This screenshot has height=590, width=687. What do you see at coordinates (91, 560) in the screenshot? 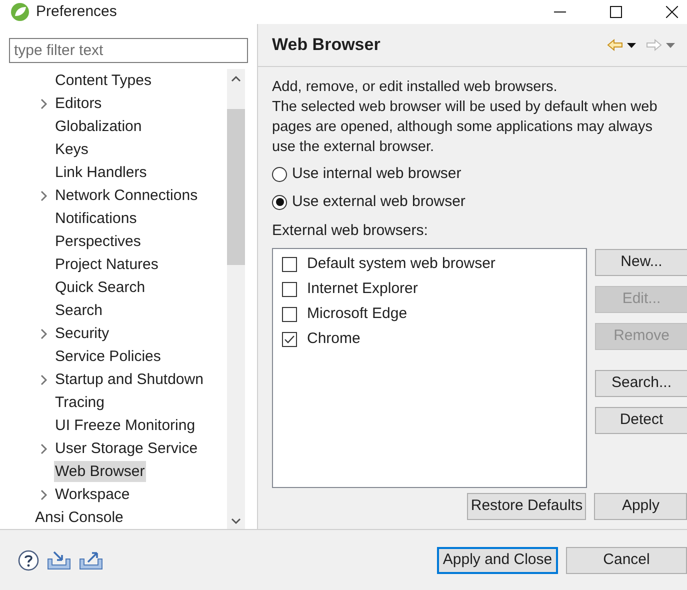
I see `export-icon` at bounding box center [91, 560].